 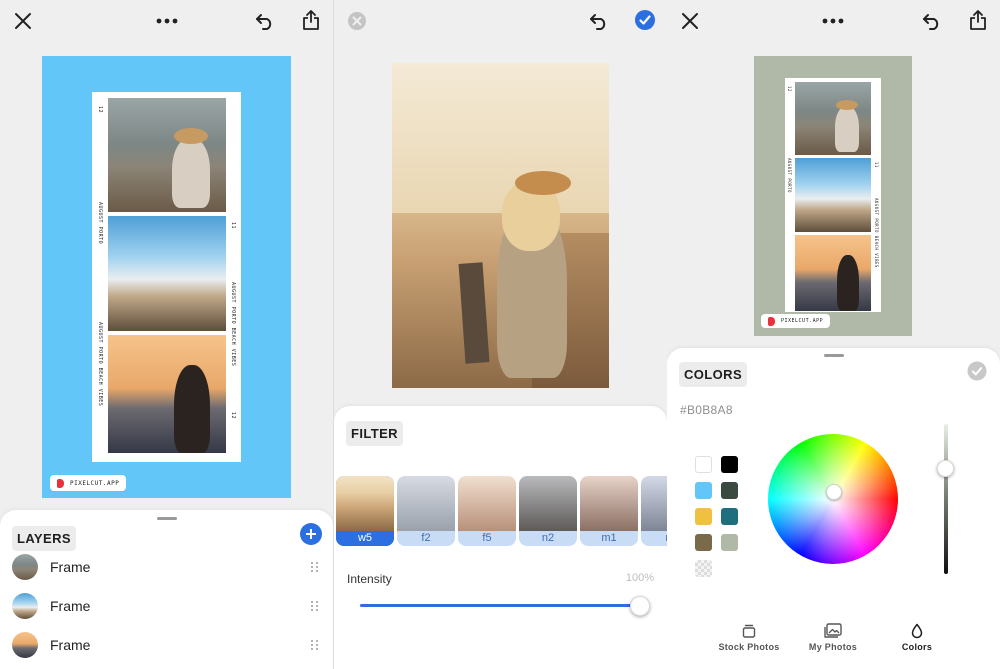 What do you see at coordinates (749, 647) in the screenshot?
I see `tab-label: Stock Photos` at bounding box center [749, 647].